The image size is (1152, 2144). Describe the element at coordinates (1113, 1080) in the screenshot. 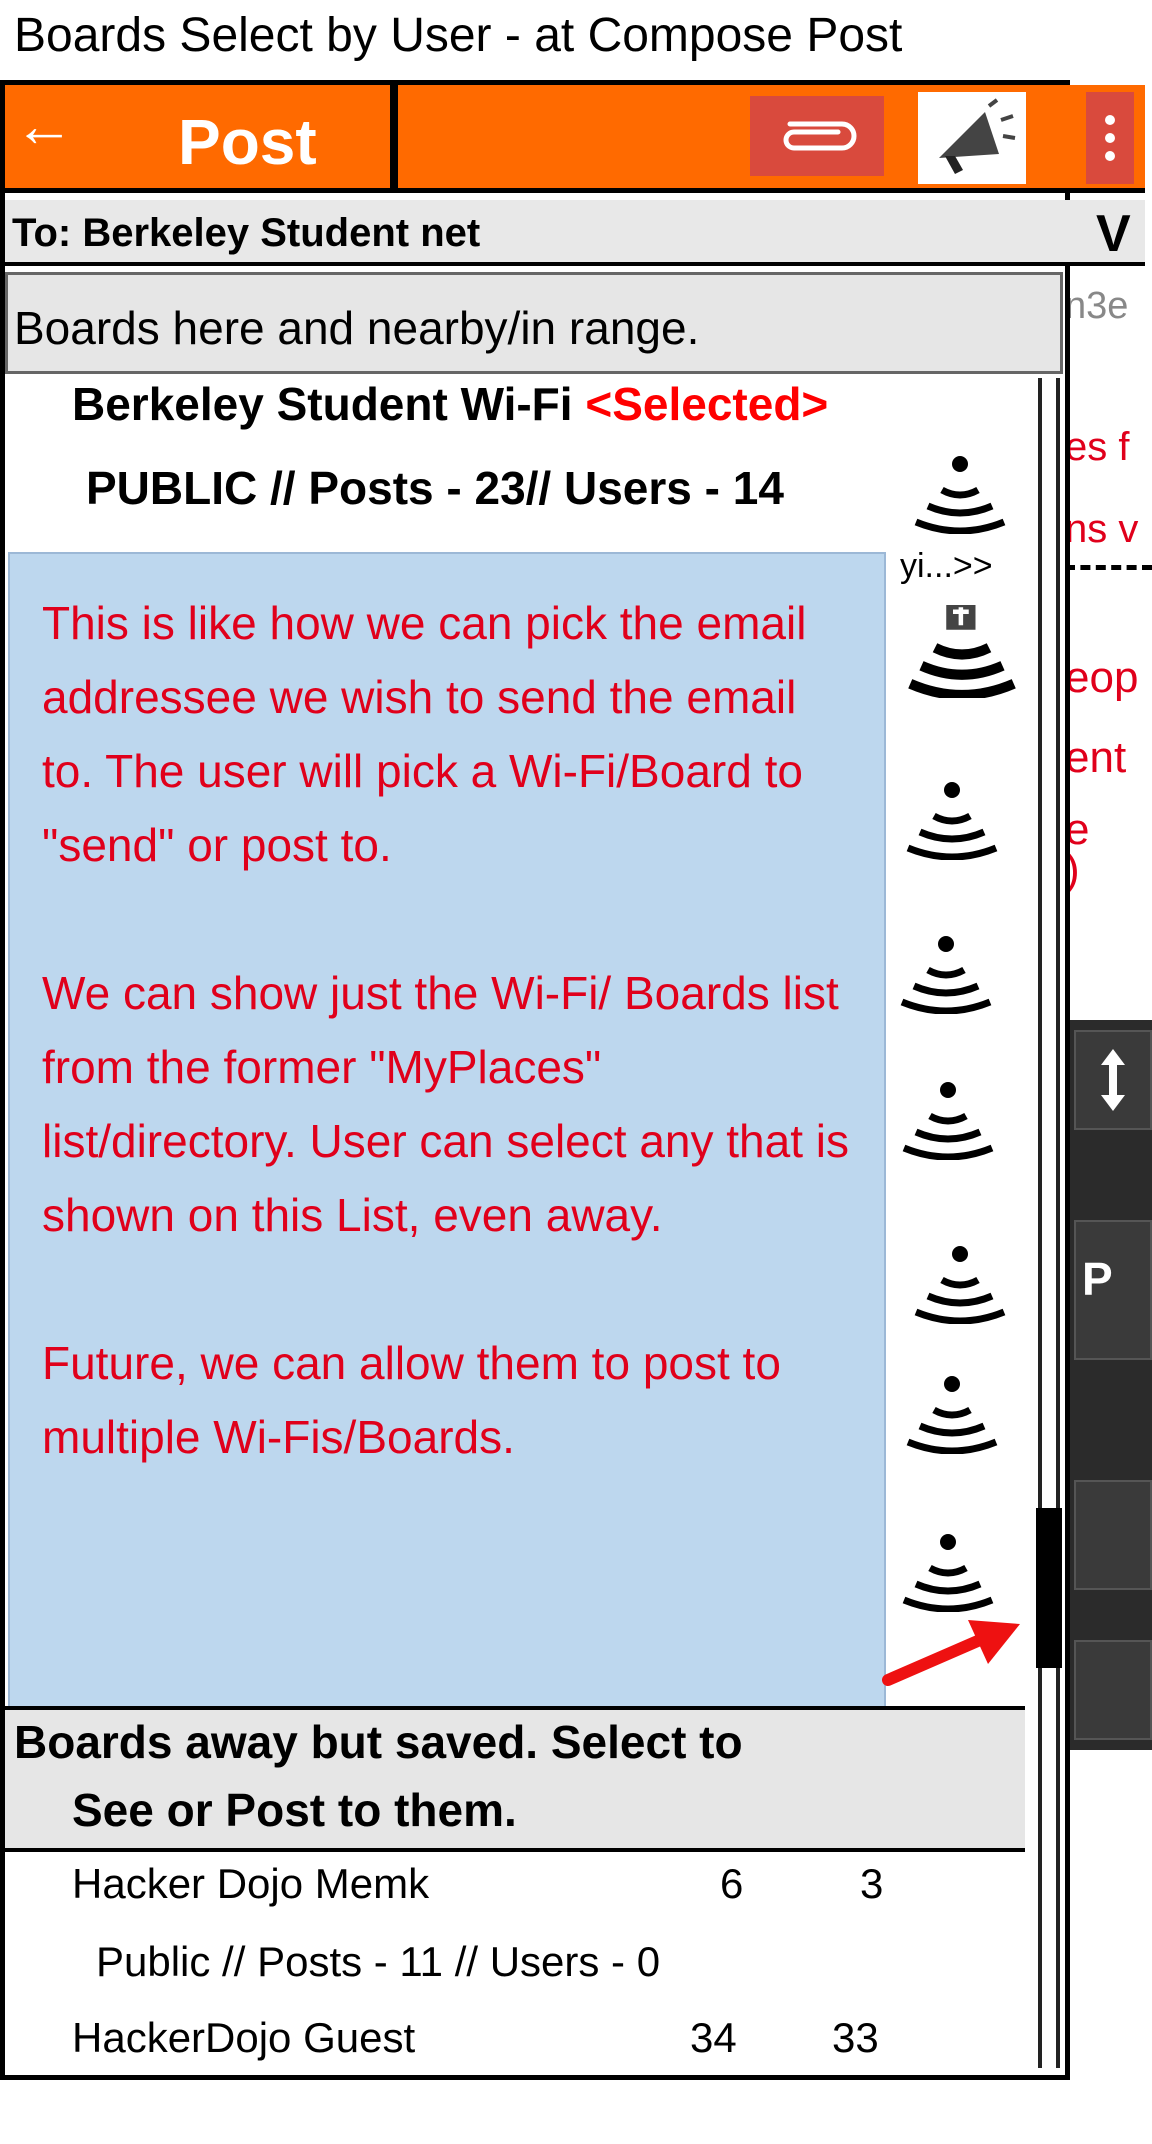

I see `updown-icon` at that location.